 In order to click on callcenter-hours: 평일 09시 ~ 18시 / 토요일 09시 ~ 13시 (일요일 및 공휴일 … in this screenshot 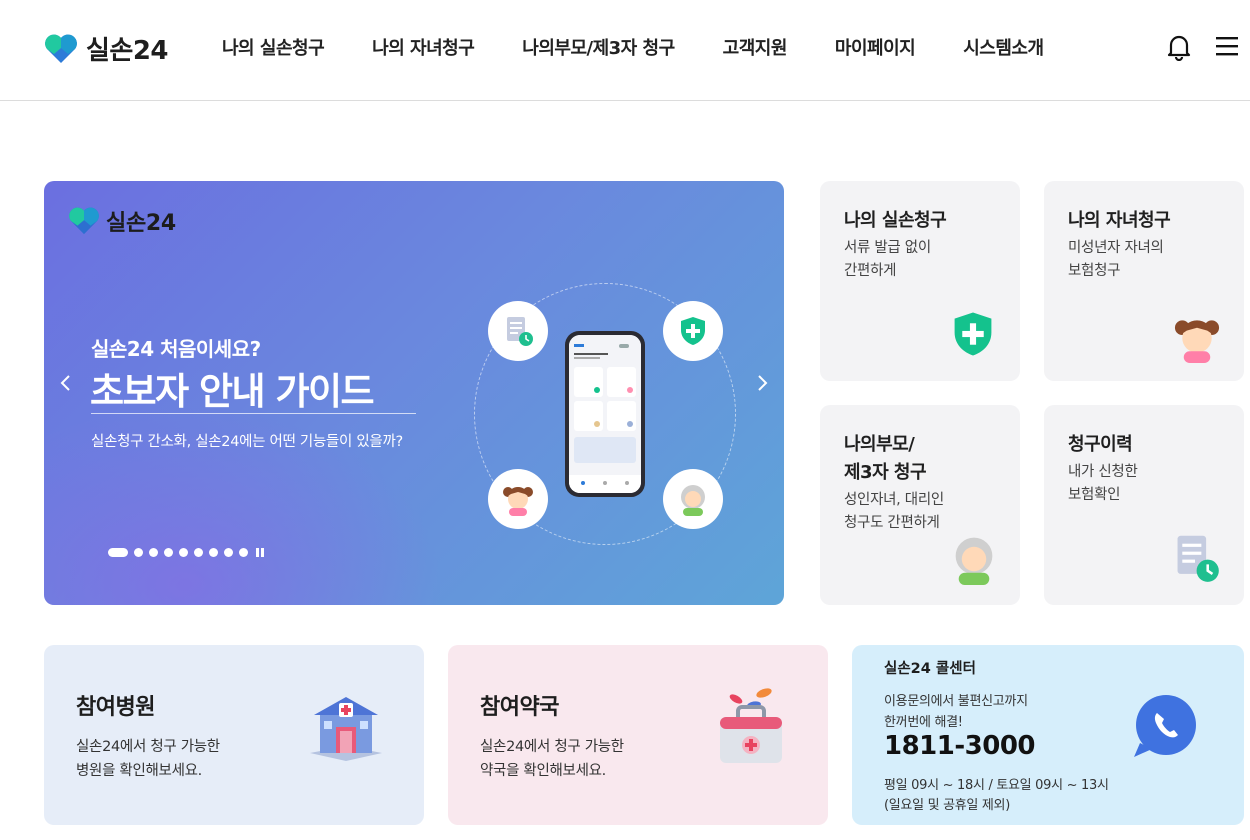, I will do `click(996, 796)`.